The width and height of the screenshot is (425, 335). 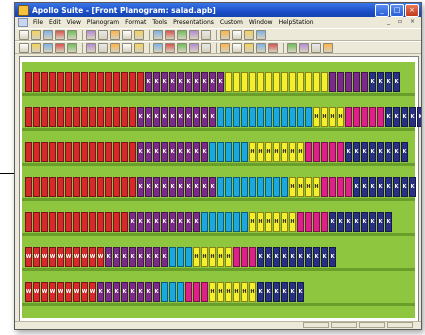 I want to click on product-icon, so click(x=206, y=34).